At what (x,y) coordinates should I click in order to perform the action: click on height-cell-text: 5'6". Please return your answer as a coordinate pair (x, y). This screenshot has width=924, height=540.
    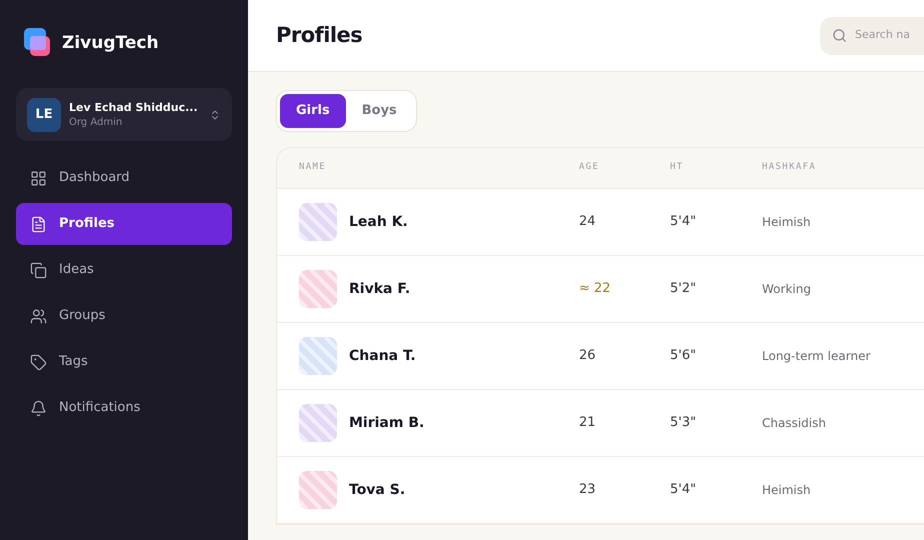
    Looking at the image, I should click on (684, 356).